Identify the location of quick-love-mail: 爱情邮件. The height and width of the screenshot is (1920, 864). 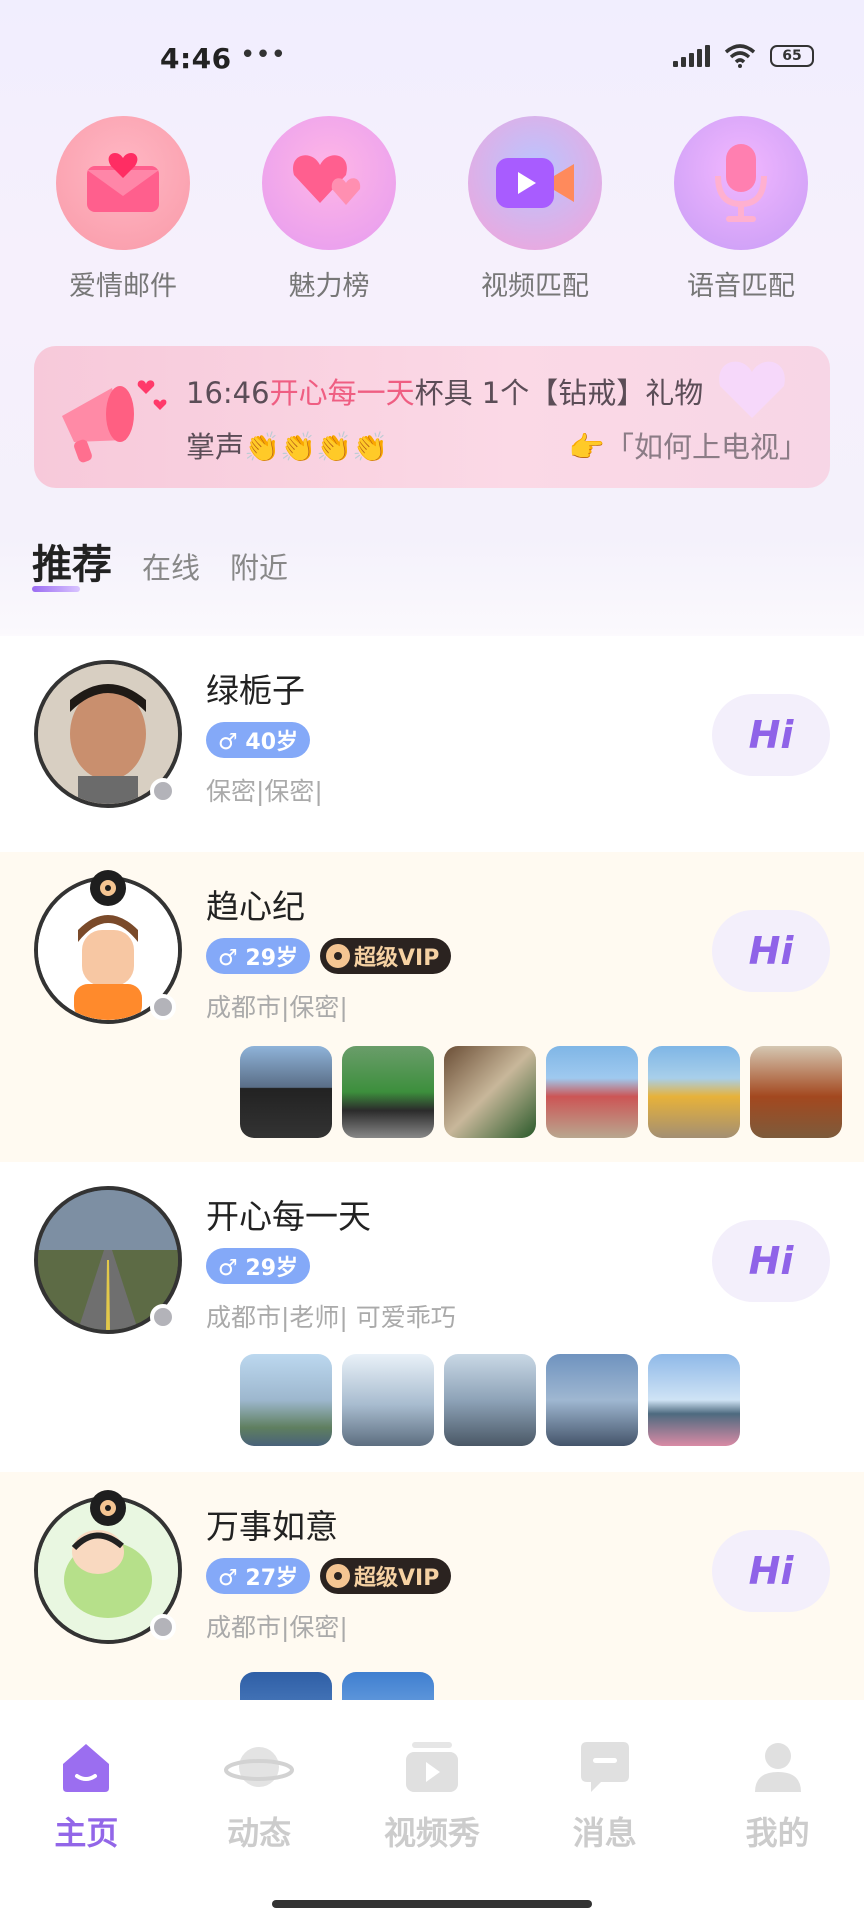
(123, 209).